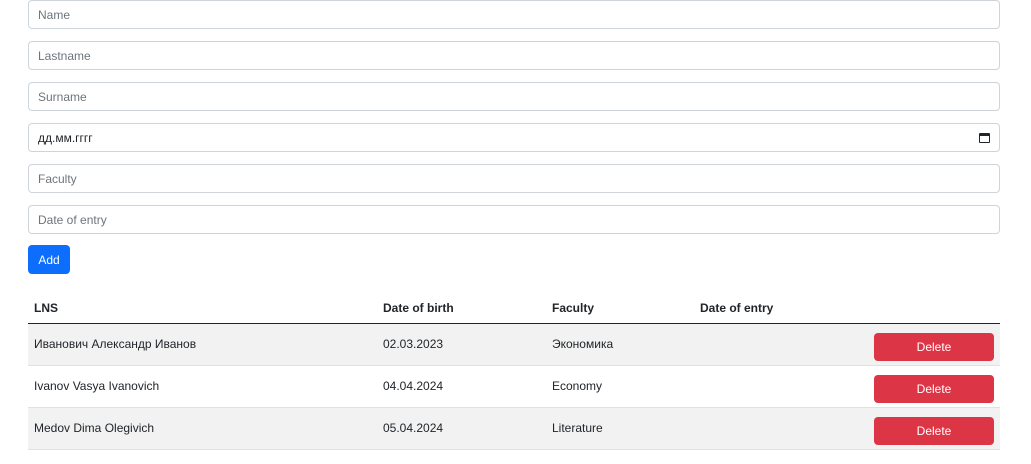 Image resolution: width=1031 pixels, height=464 pixels. What do you see at coordinates (461, 428) in the screenshot?
I see `cell-date-of-birth: 05.04.2024` at bounding box center [461, 428].